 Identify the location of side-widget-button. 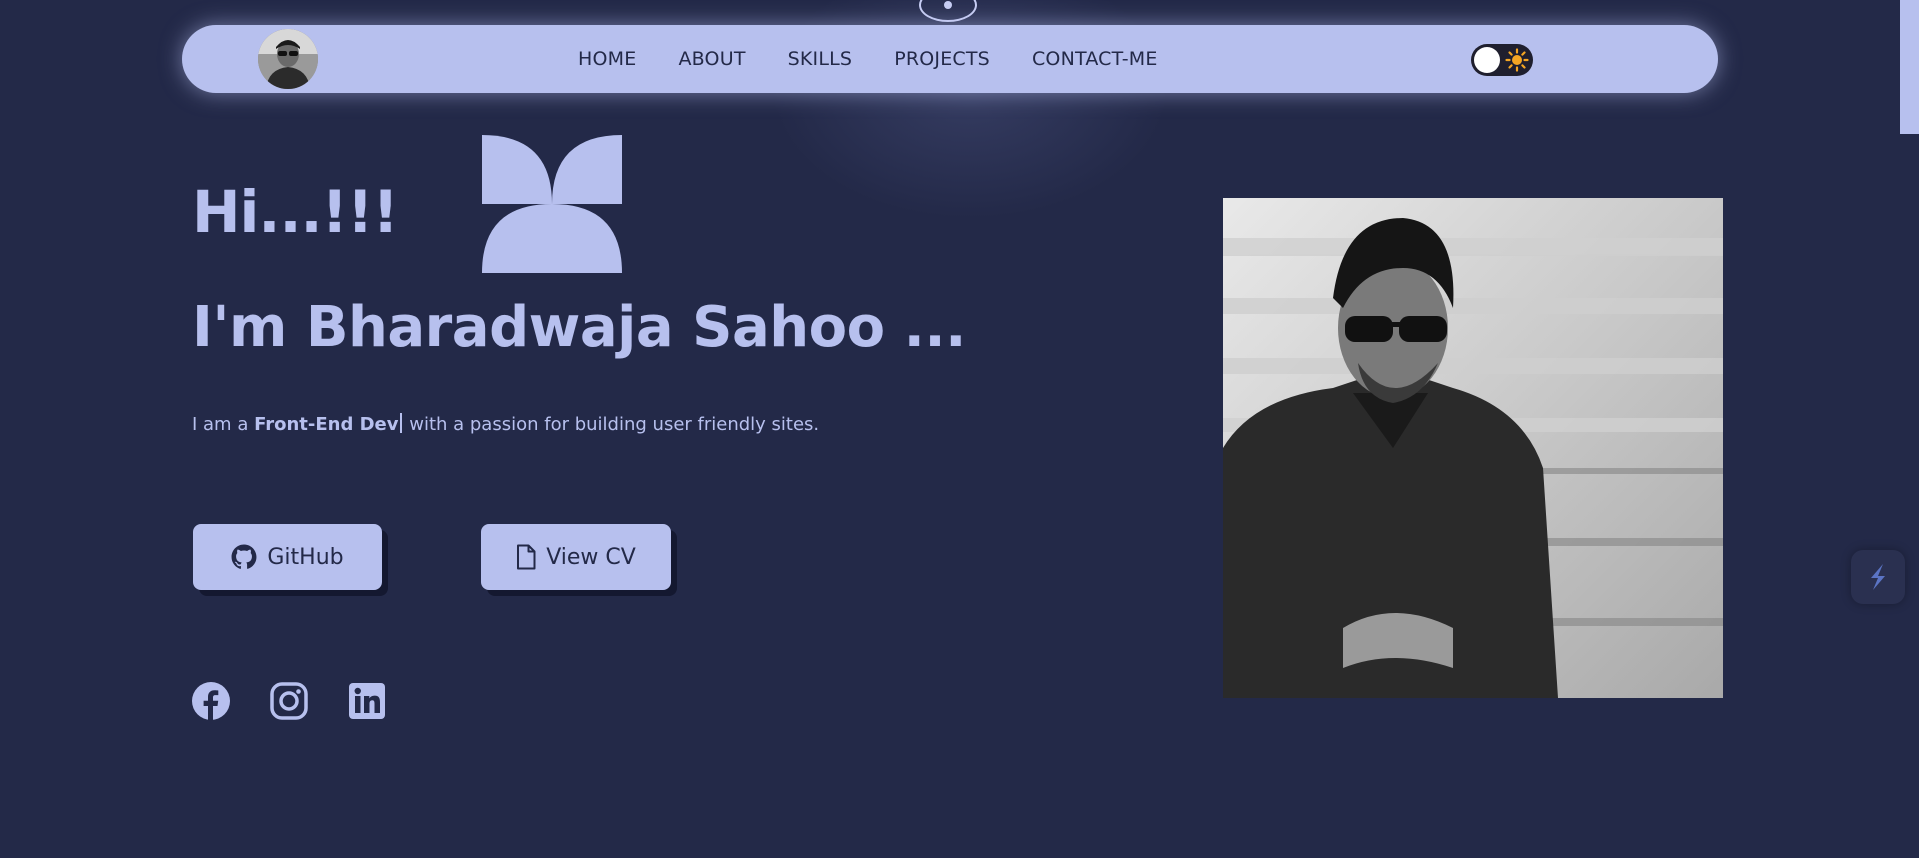
(1878, 577).